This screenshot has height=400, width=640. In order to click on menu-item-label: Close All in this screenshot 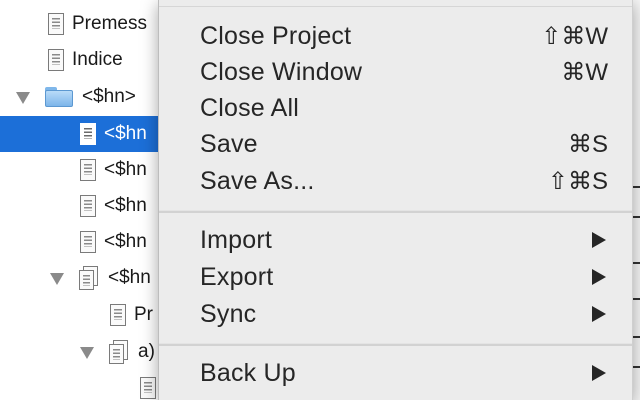, I will do `click(250, 107)`.